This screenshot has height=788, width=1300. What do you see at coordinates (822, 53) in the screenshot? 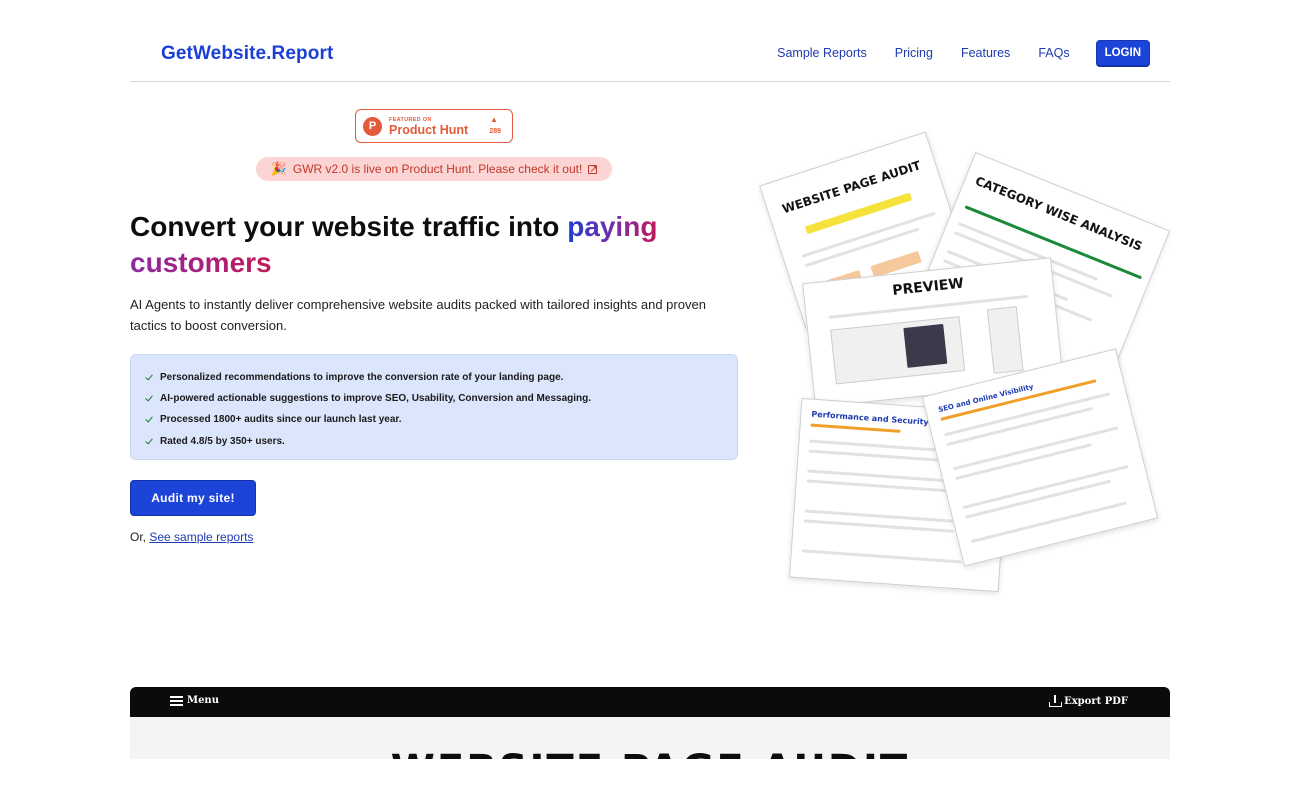
I see `nav-sample-reports: Sample Reports` at bounding box center [822, 53].